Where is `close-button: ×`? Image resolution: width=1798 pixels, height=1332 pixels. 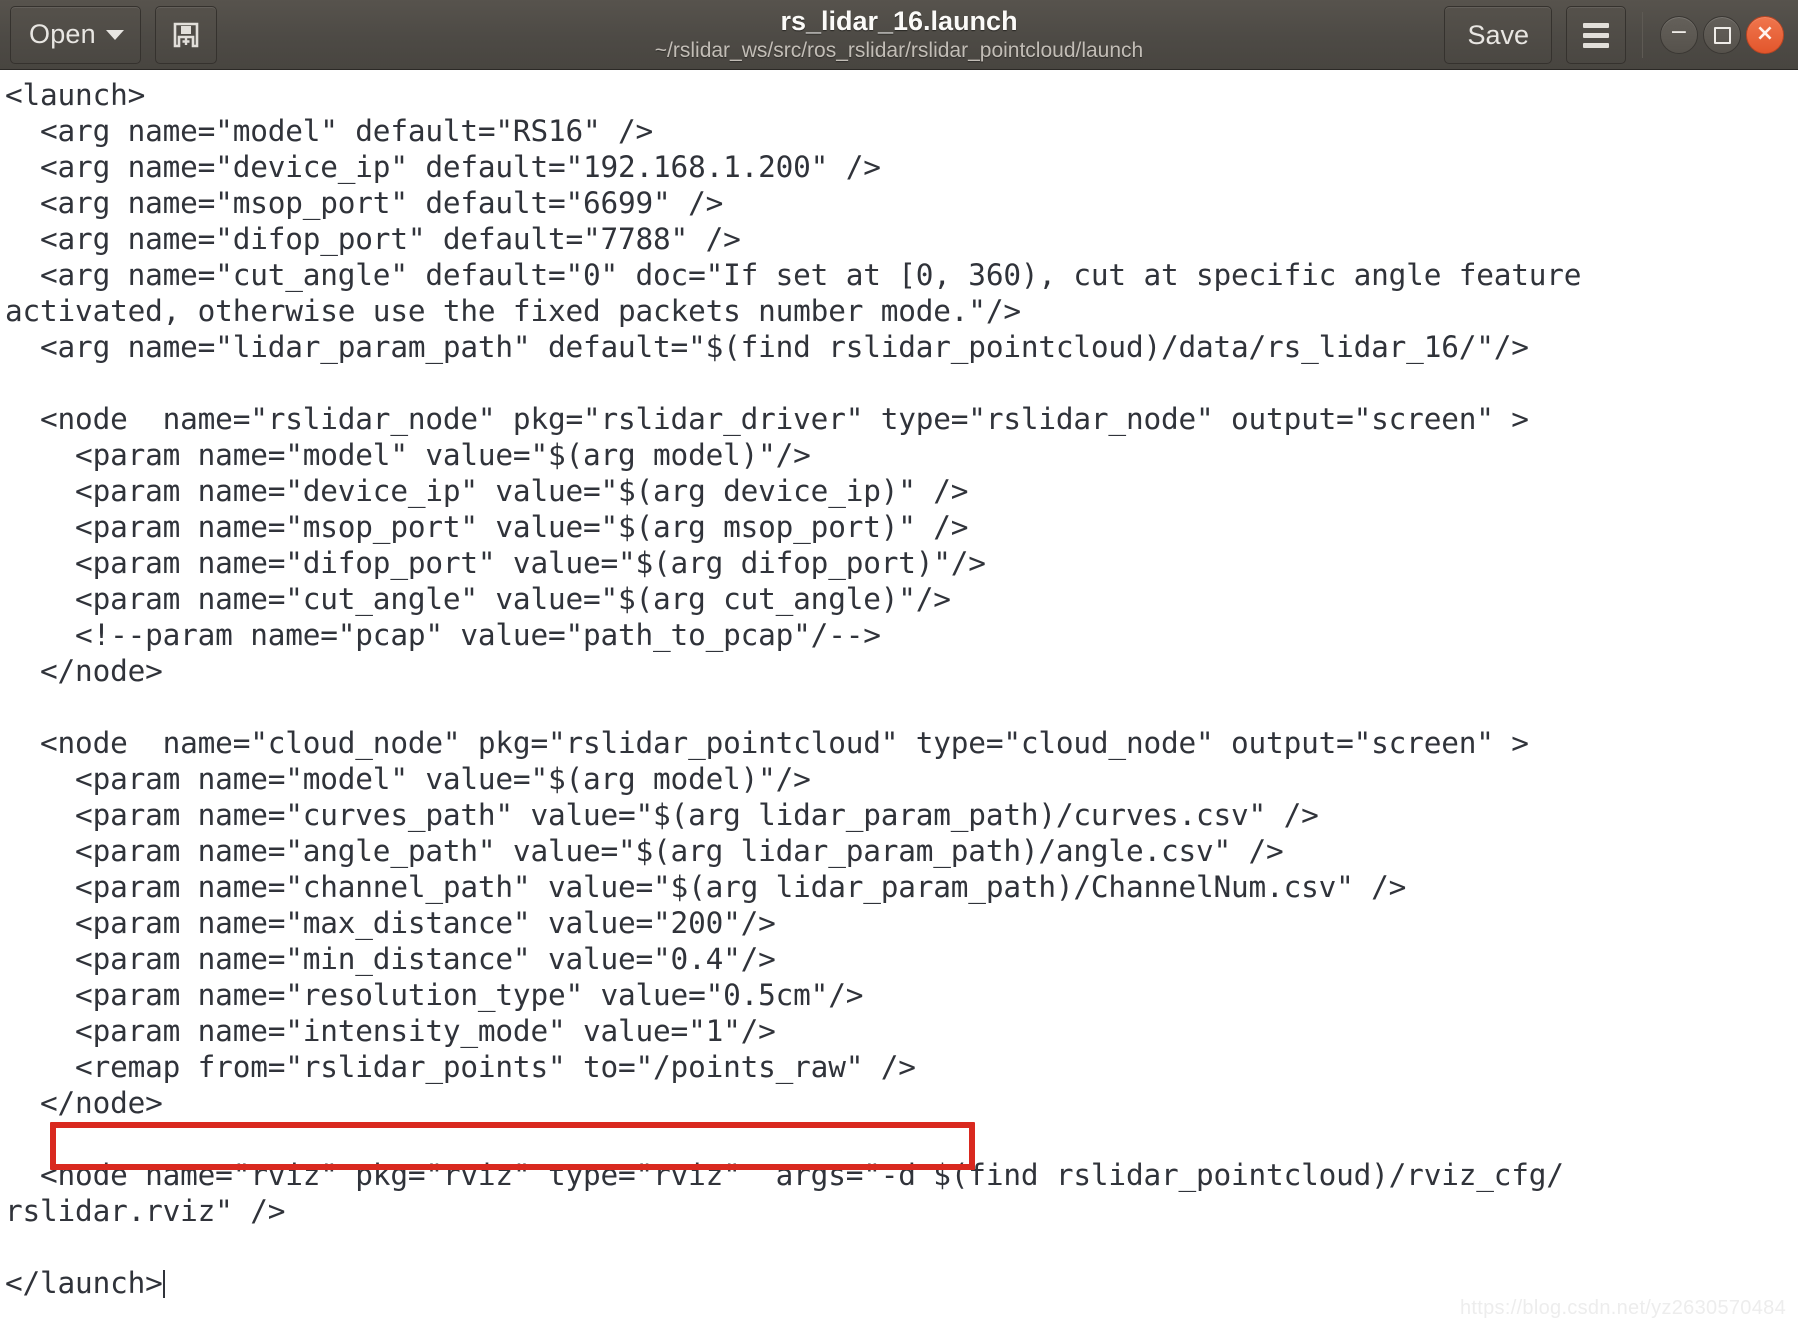
close-button: × is located at coordinates (1765, 35).